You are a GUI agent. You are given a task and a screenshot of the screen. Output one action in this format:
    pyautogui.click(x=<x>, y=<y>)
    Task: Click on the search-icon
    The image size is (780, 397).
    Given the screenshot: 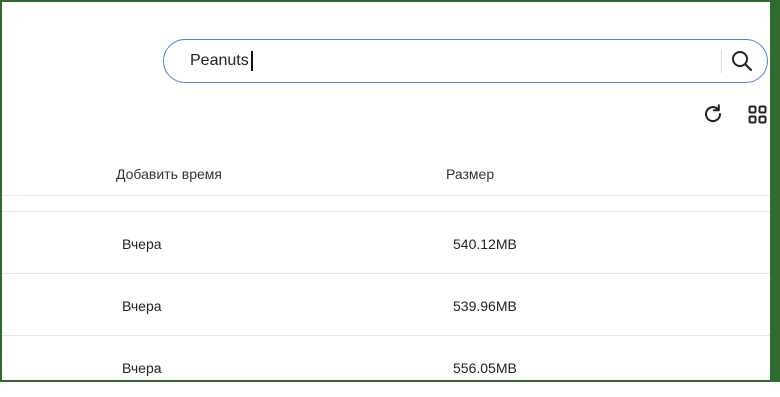 What is the action you would take?
    pyautogui.click(x=742, y=61)
    